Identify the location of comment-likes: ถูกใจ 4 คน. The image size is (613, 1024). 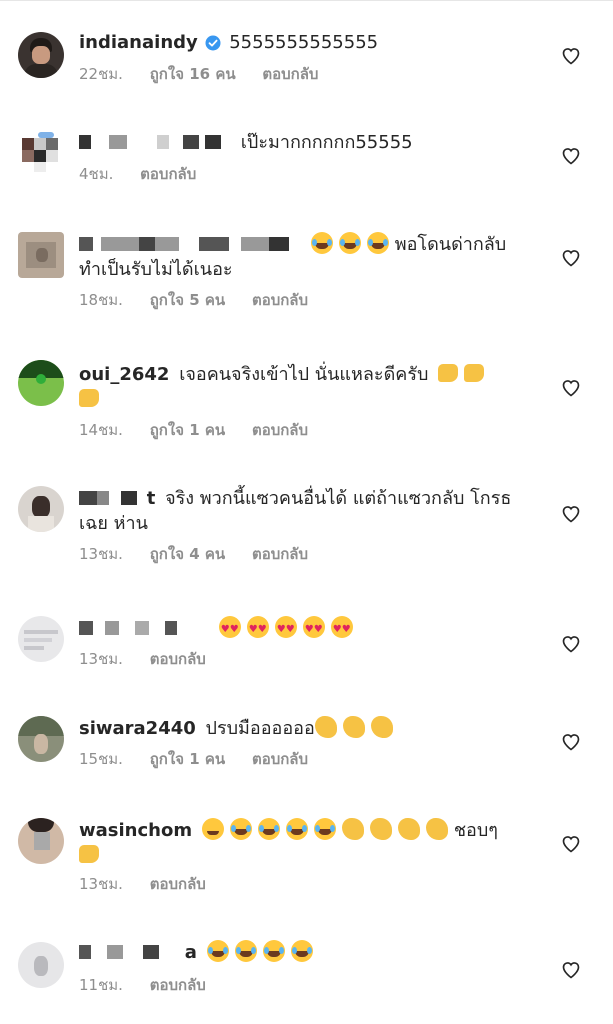
(187, 554).